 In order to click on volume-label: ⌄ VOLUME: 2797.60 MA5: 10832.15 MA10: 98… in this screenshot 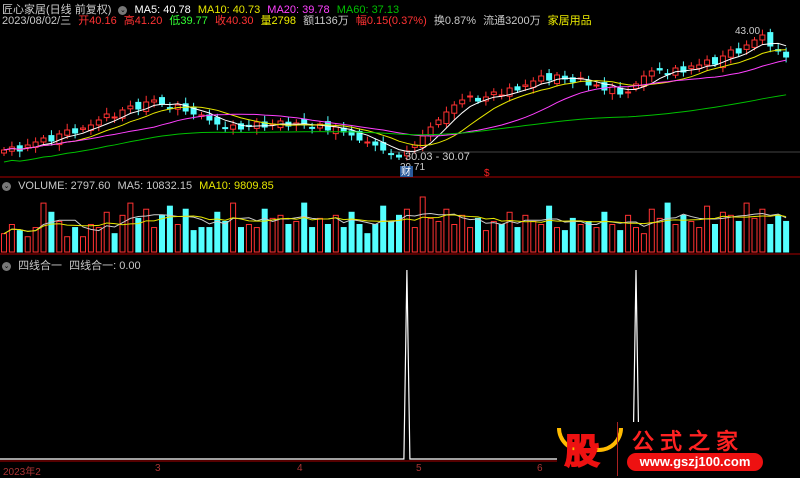, I will do `click(140, 186)`.